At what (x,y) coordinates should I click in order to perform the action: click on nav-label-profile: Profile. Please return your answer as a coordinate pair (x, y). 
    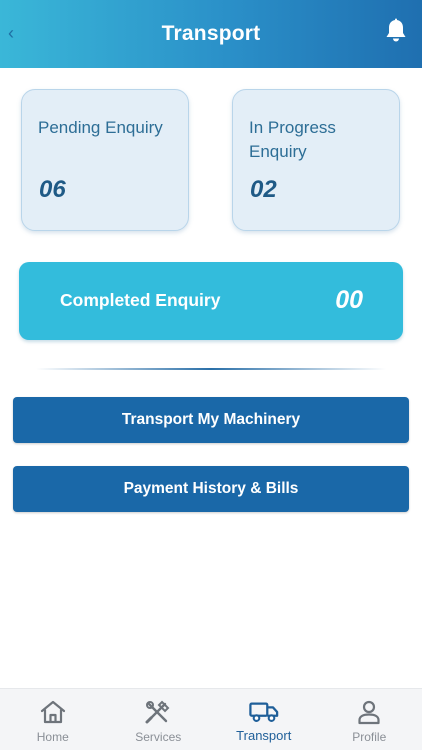
    Looking at the image, I should click on (369, 737).